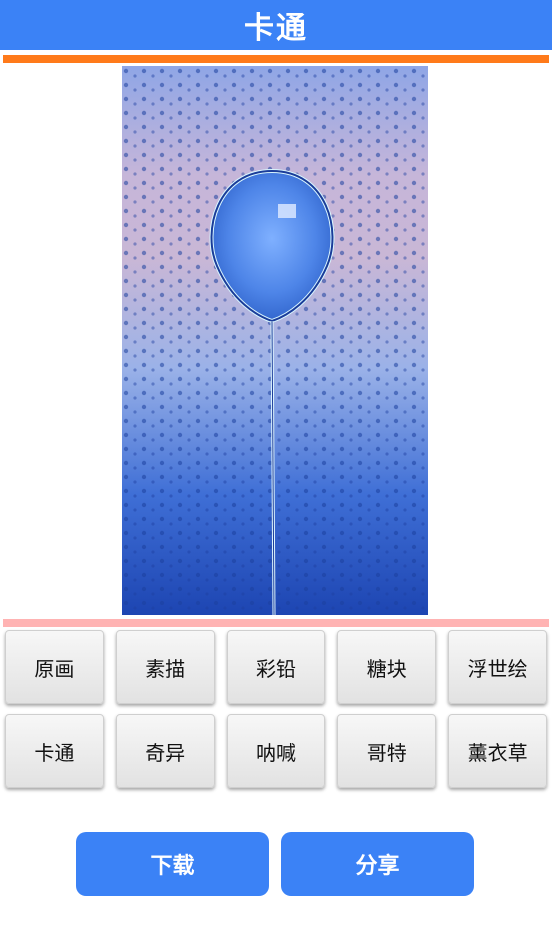 This screenshot has width=552, height=944. I want to click on share-button: 分享, so click(377, 864).